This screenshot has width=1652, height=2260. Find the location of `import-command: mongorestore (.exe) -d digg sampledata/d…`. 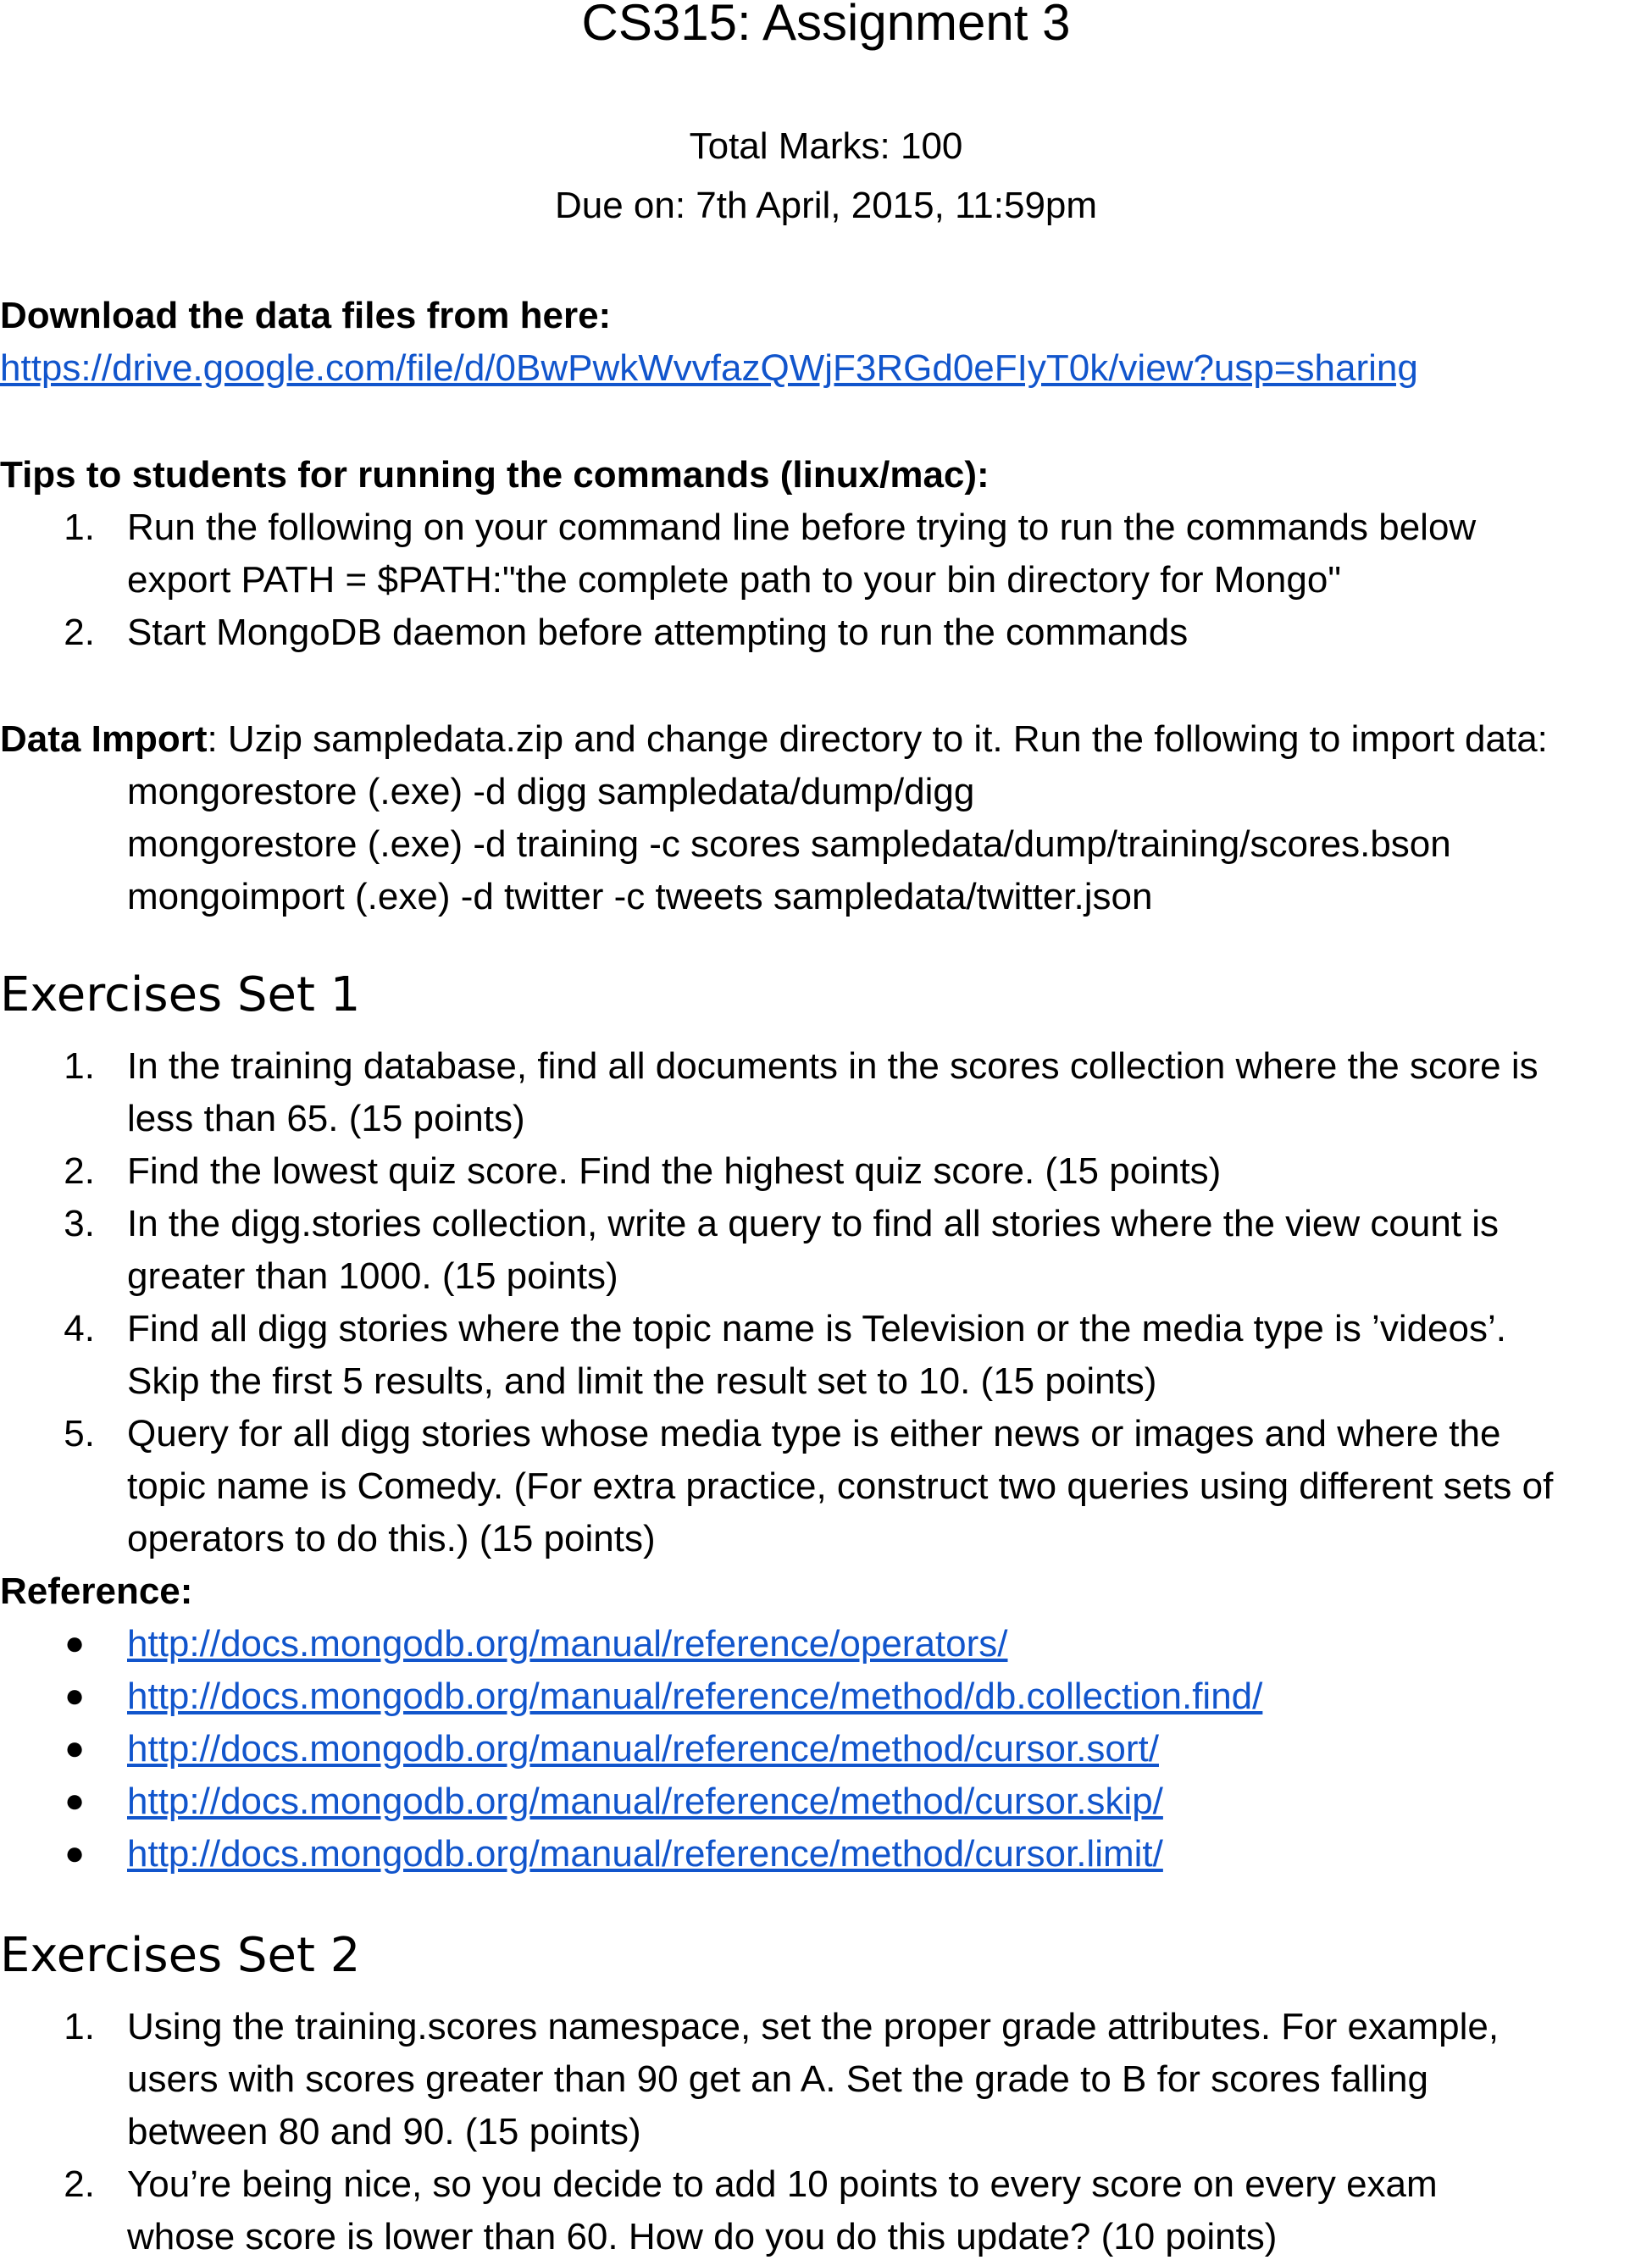

import-command: mongorestore (.exe) -d digg sampledata/d… is located at coordinates (551, 791).